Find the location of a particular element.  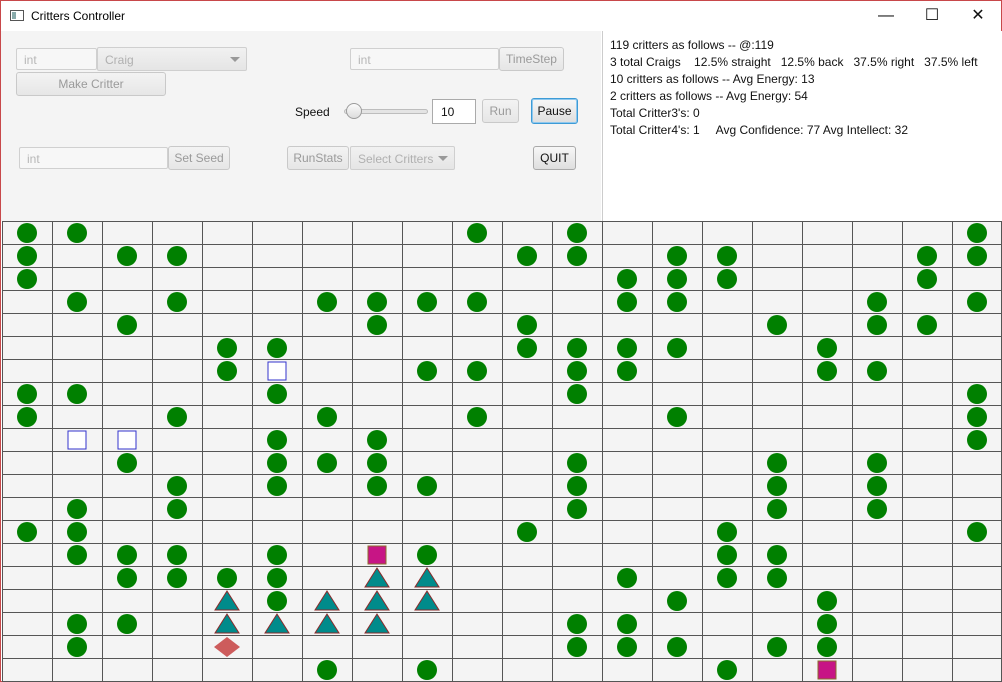

stats-line-total: 119 critters as follows -- @:119 is located at coordinates (692, 45).